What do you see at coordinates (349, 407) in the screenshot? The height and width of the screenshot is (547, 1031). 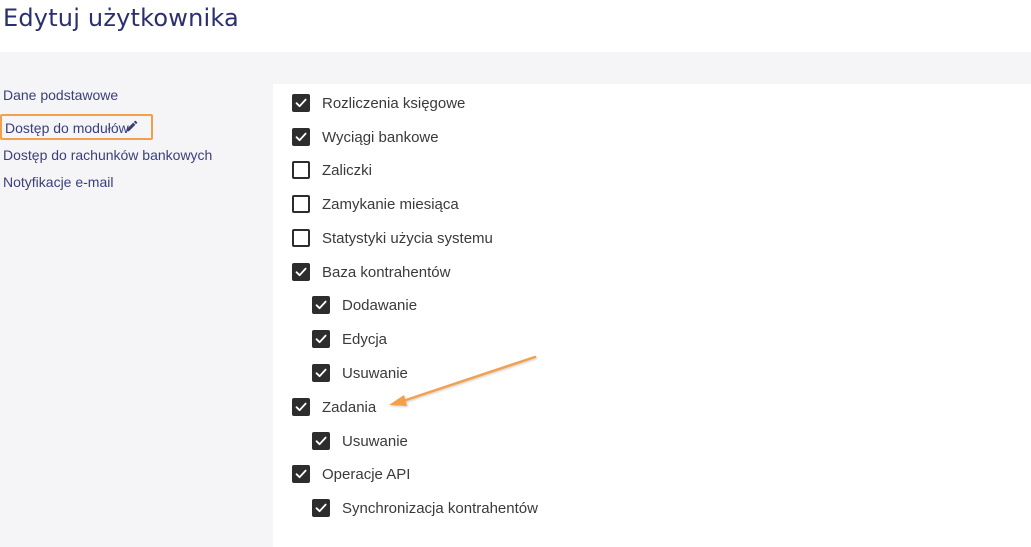 I see `module-label: Zadania` at bounding box center [349, 407].